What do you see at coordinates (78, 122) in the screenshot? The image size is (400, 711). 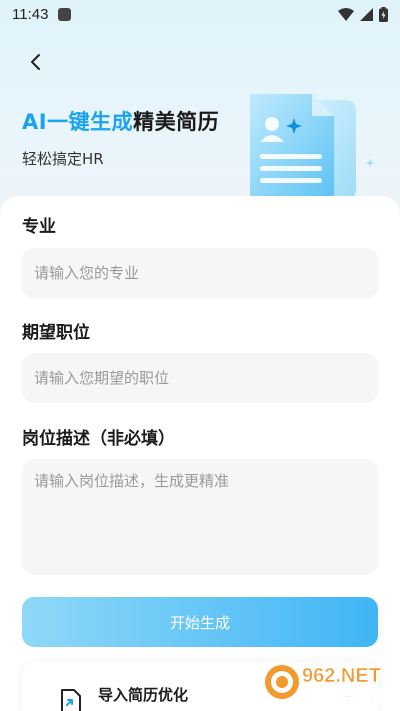 I see `hero-title-accent: AI一键生成` at bounding box center [78, 122].